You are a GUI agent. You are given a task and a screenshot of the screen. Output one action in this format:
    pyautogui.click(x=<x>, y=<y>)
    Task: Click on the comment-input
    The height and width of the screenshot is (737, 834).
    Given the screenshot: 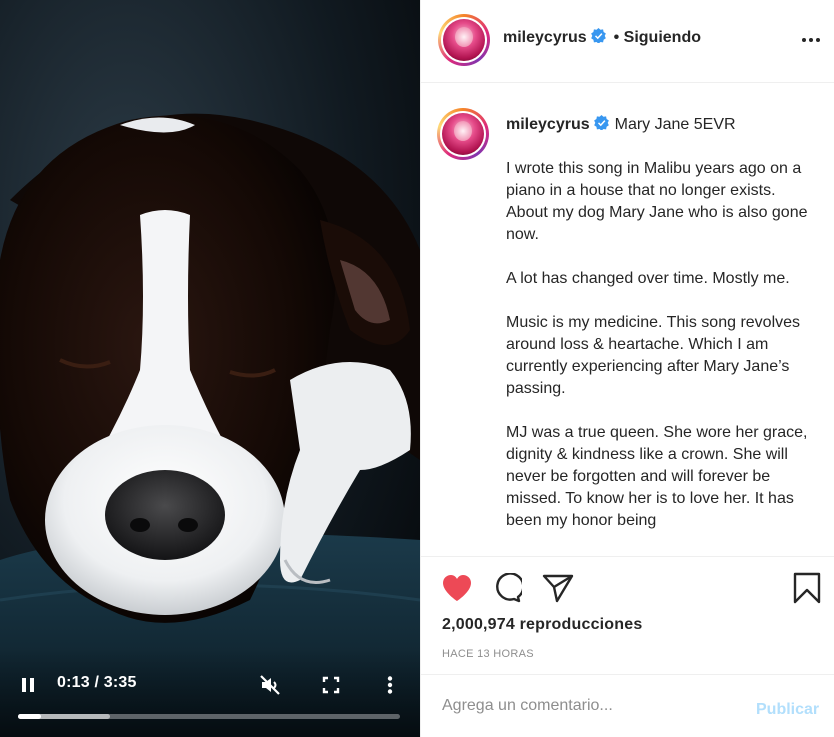 What is the action you would take?
    pyautogui.click(x=587, y=706)
    